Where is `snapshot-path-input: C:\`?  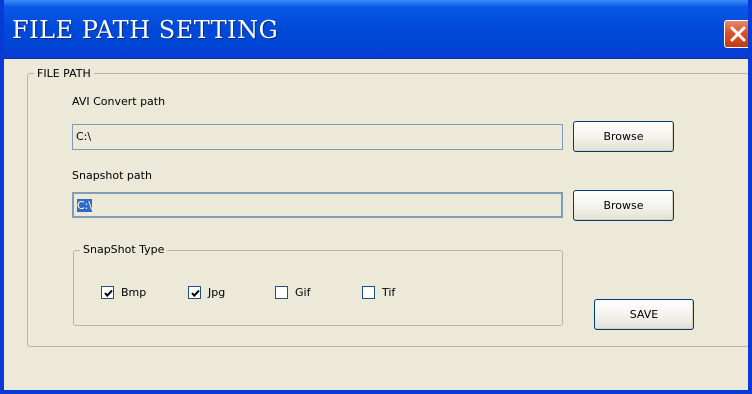
snapshot-path-input: C:\ is located at coordinates (317, 205).